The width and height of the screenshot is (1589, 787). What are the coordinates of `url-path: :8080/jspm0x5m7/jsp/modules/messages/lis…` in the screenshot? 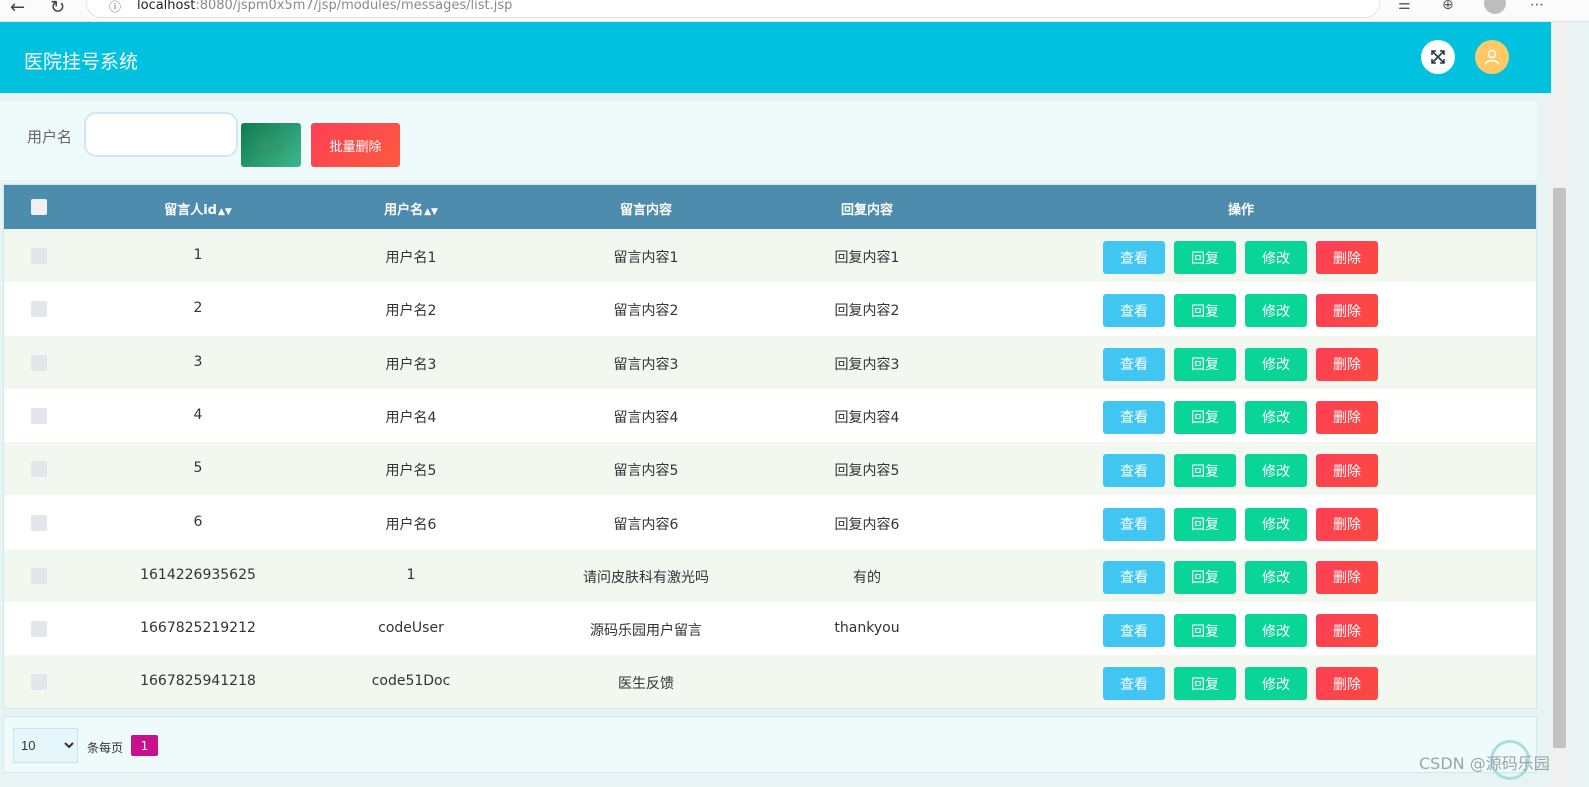 It's located at (354, 6).